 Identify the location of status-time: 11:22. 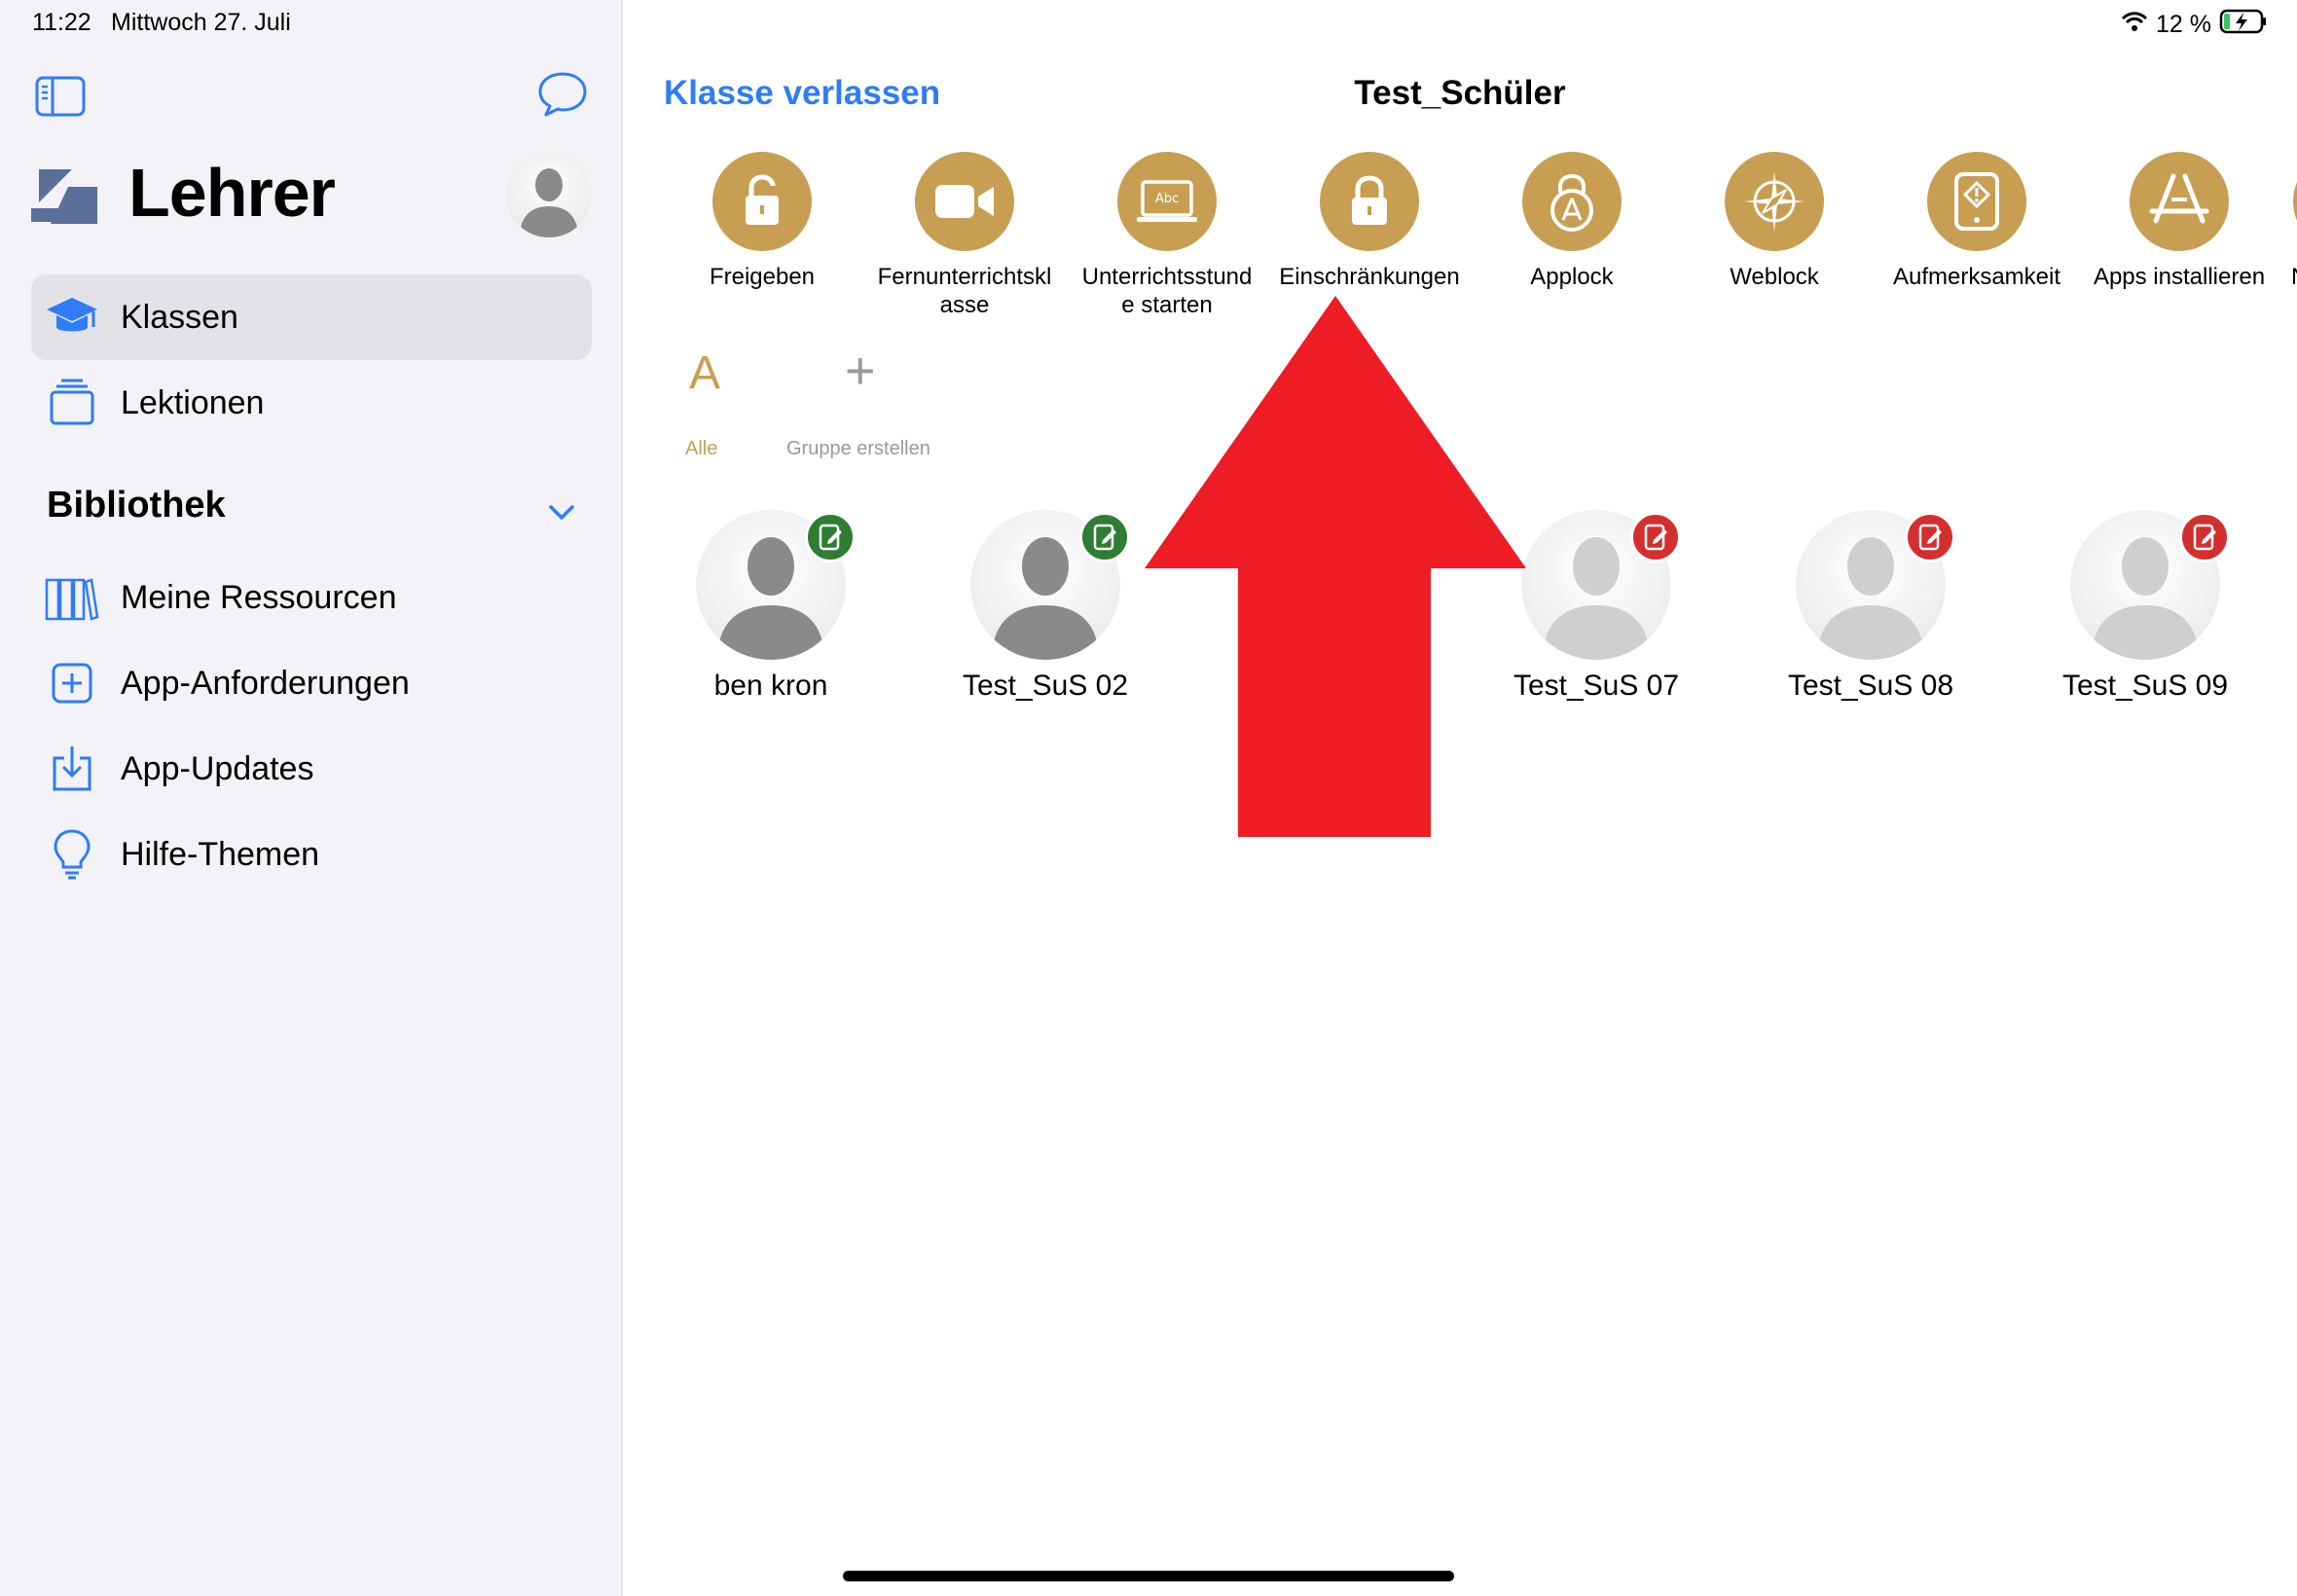
(61, 22).